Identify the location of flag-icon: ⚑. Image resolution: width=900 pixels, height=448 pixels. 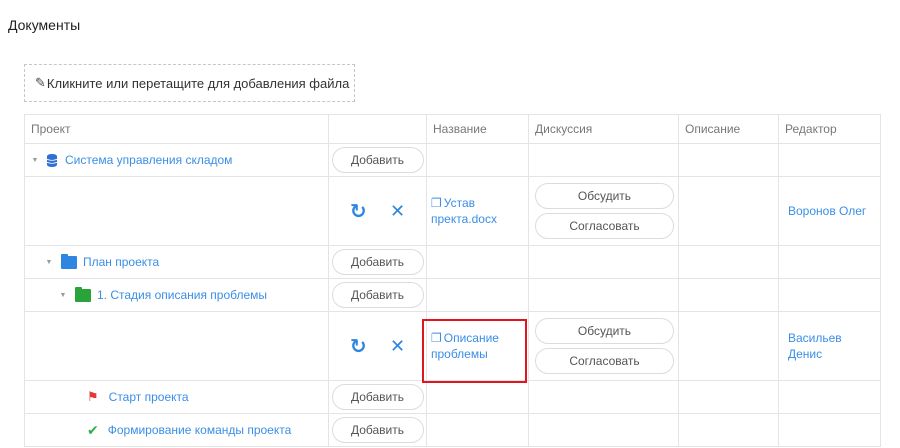
(93, 396).